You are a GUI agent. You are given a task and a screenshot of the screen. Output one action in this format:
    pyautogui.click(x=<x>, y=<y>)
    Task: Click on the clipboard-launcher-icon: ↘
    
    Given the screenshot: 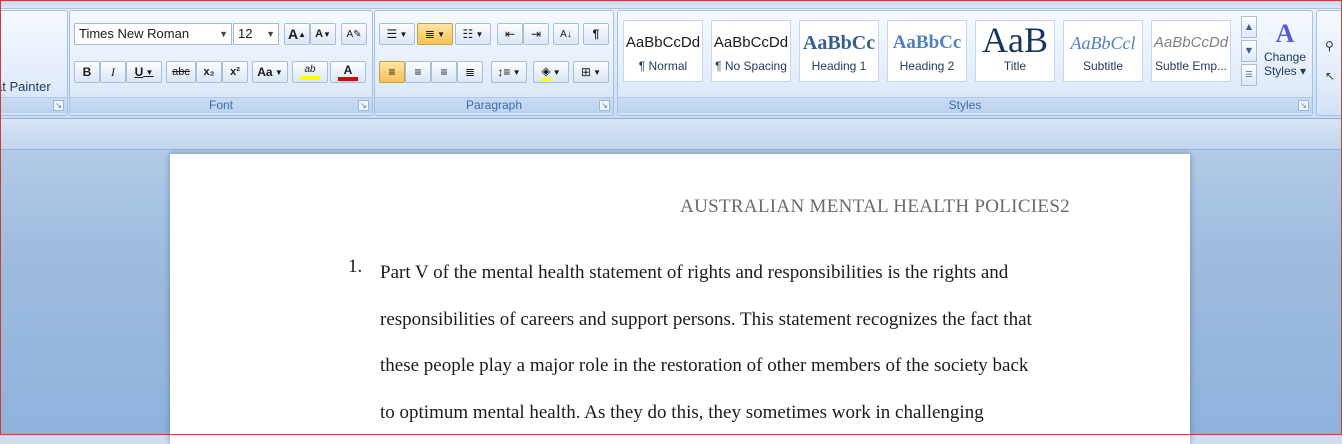 What is the action you would take?
    pyautogui.click(x=58, y=105)
    